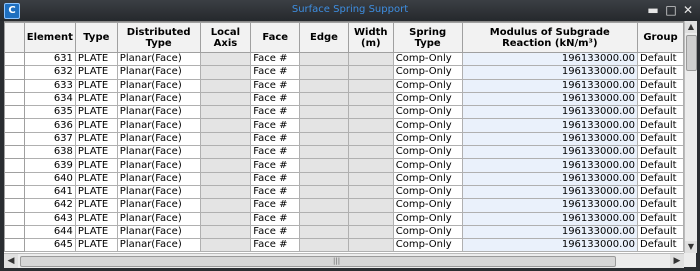  Describe the element at coordinates (350, 10) in the screenshot. I see `title-bar: C Surface Spring Support ▬ □ ✕` at that location.